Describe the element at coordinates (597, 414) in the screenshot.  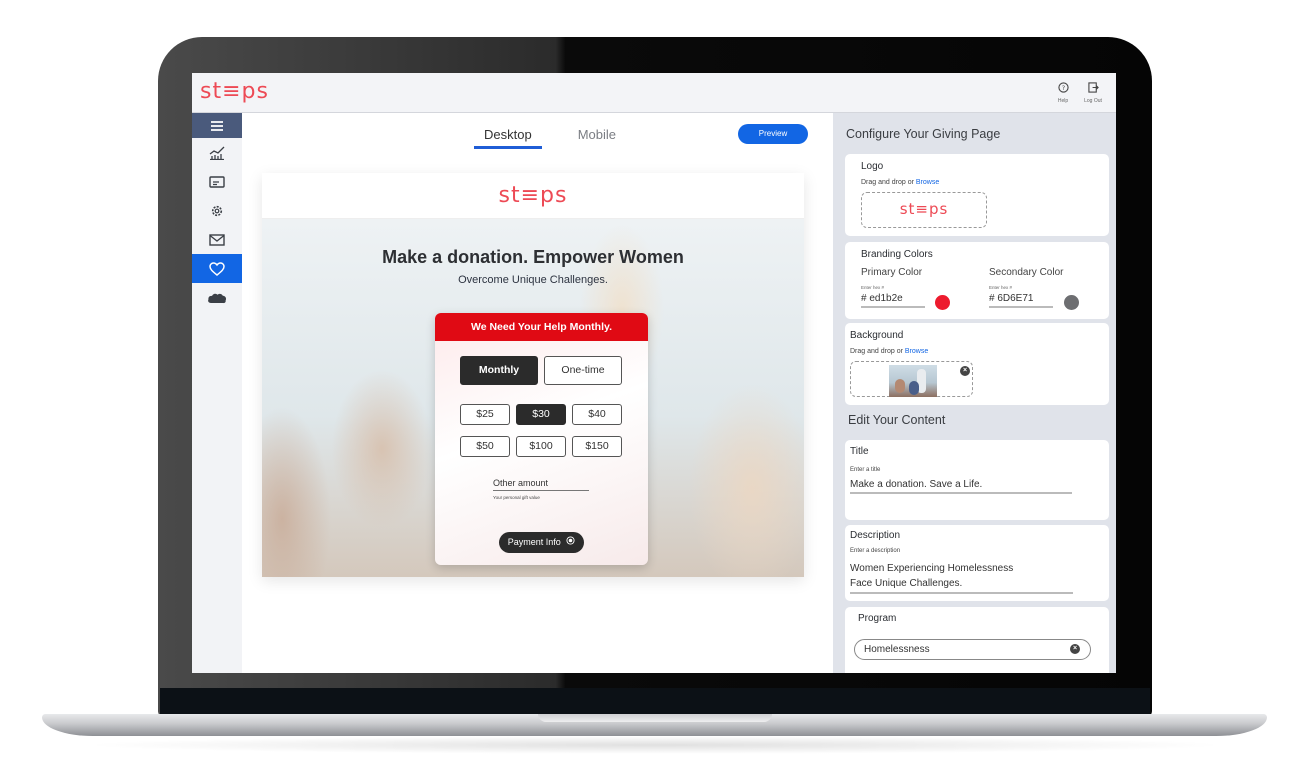
I see `amount-button: $40` at that location.